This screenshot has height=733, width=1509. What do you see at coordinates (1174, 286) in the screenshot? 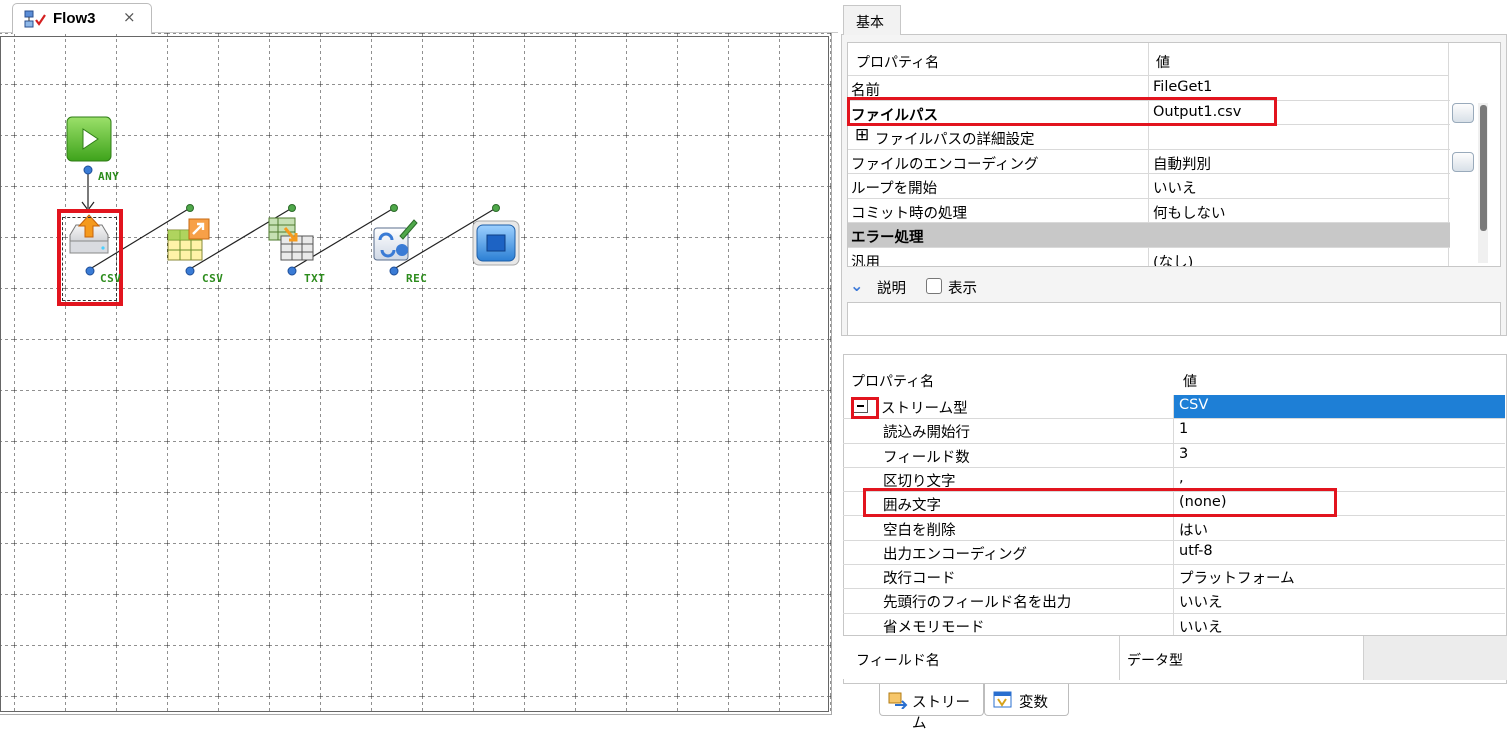
I see `description-bar: ⌄ 説明 表示` at bounding box center [1174, 286].